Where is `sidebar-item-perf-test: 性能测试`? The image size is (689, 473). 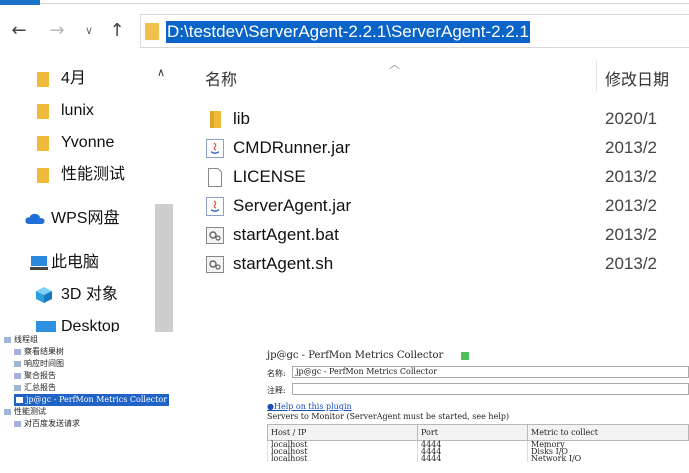
sidebar-item-perf-test: 性能测试 is located at coordinates (75, 175).